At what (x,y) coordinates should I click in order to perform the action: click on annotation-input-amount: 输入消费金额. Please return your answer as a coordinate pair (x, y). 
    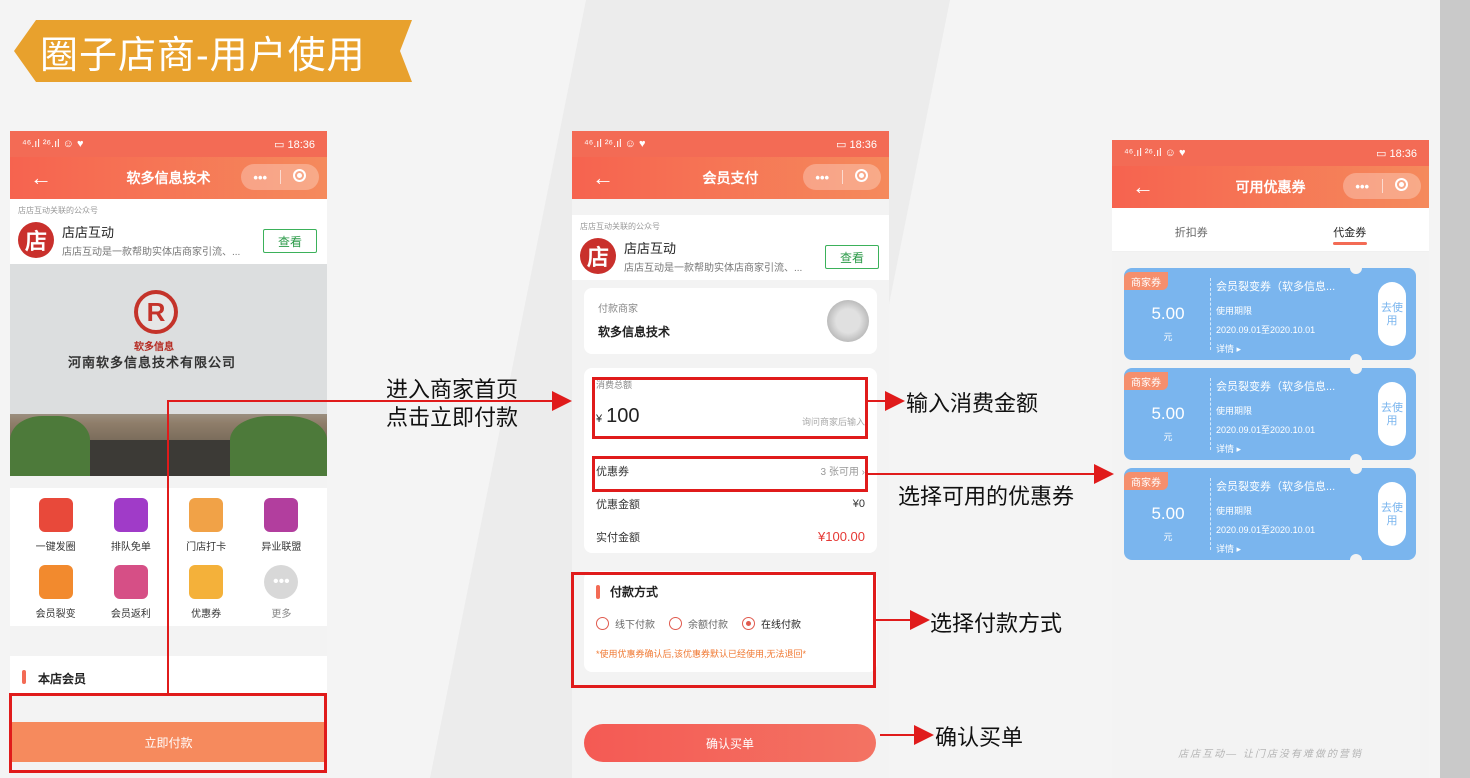
    Looking at the image, I should click on (972, 403).